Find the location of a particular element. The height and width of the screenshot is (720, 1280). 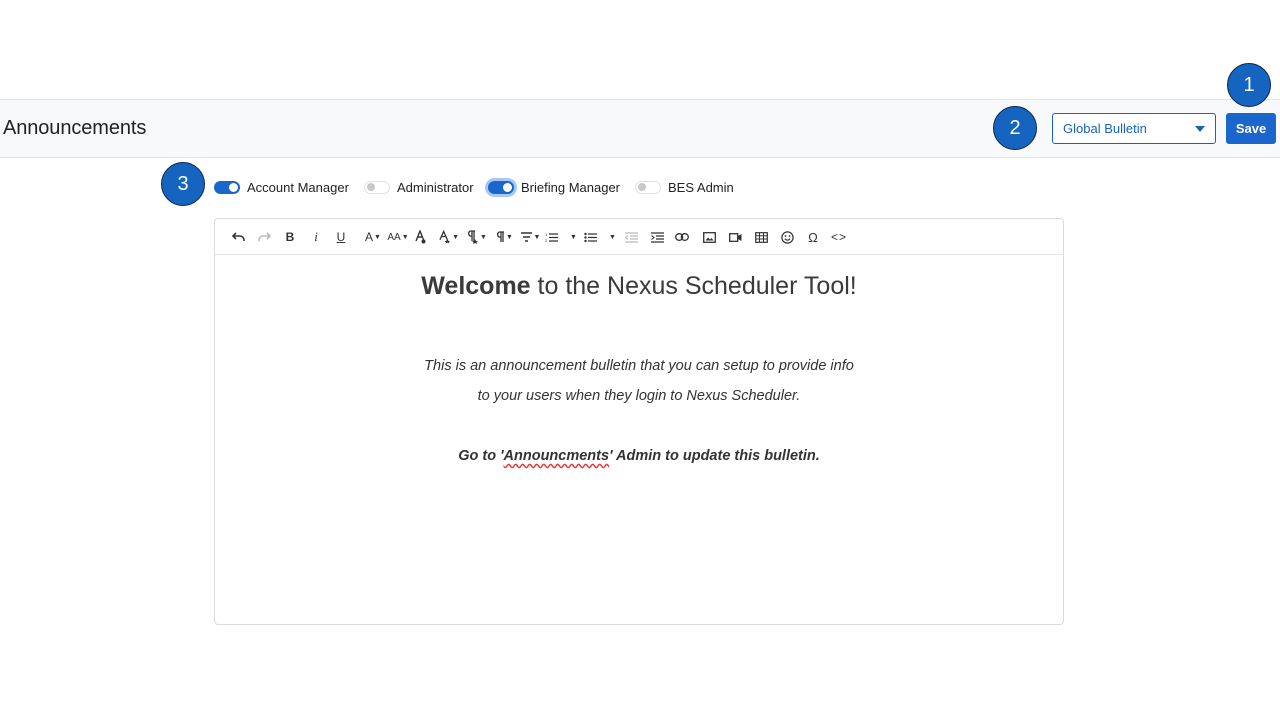

welcome-heading-bold: Welcome is located at coordinates (476, 286).